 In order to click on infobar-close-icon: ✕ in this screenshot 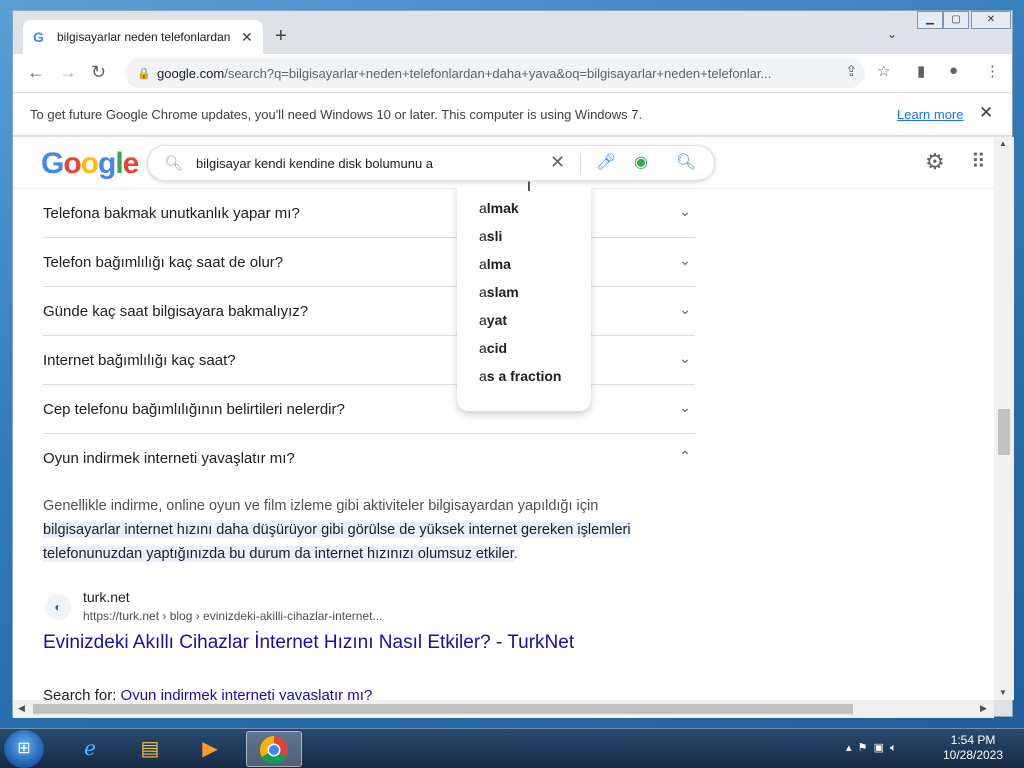, I will do `click(986, 113)`.